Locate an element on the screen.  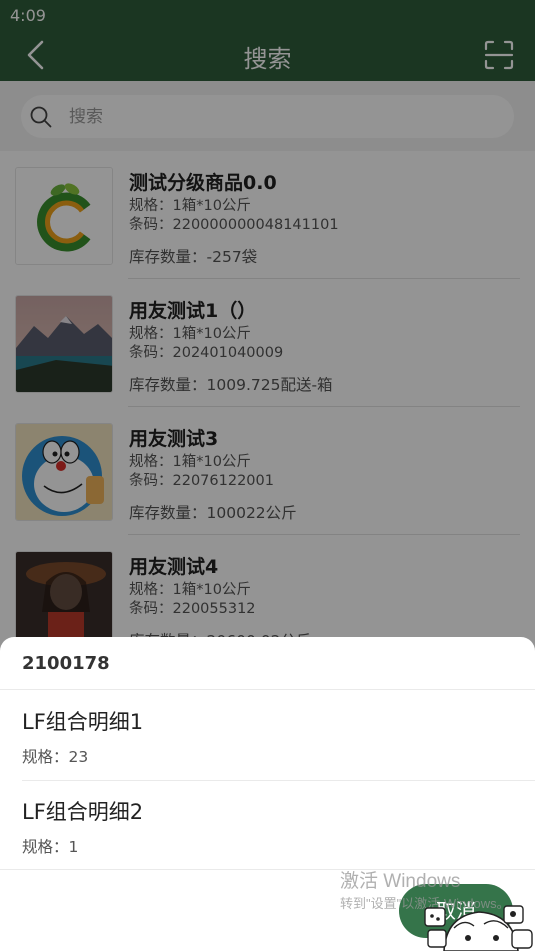
combo-option: LF组合明细2 规格：1 is located at coordinates (267, 825).